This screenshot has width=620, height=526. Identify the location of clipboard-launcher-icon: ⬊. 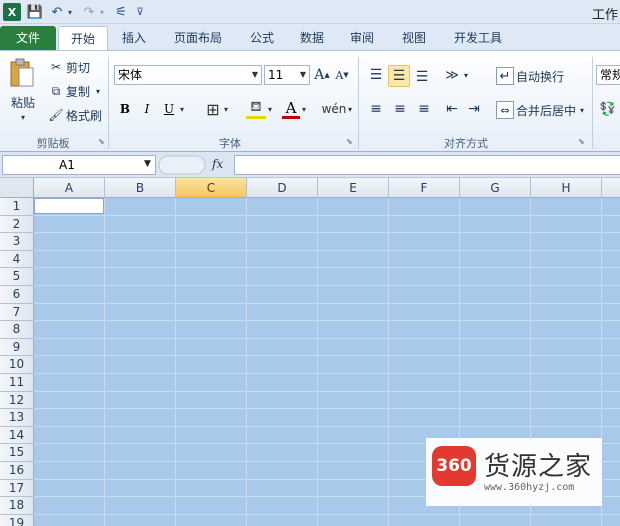
(101, 141).